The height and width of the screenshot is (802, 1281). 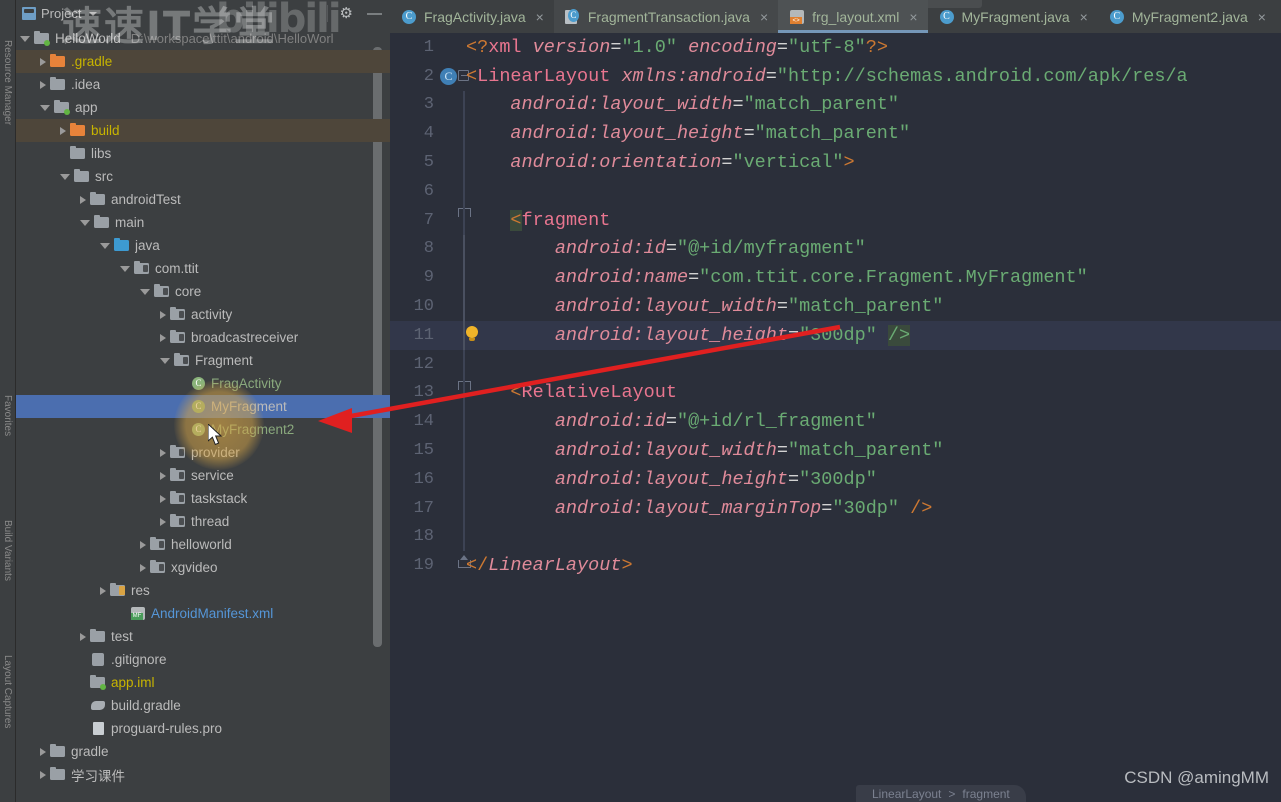 What do you see at coordinates (374, 13) in the screenshot?
I see `minimize-icon: —` at bounding box center [374, 13].